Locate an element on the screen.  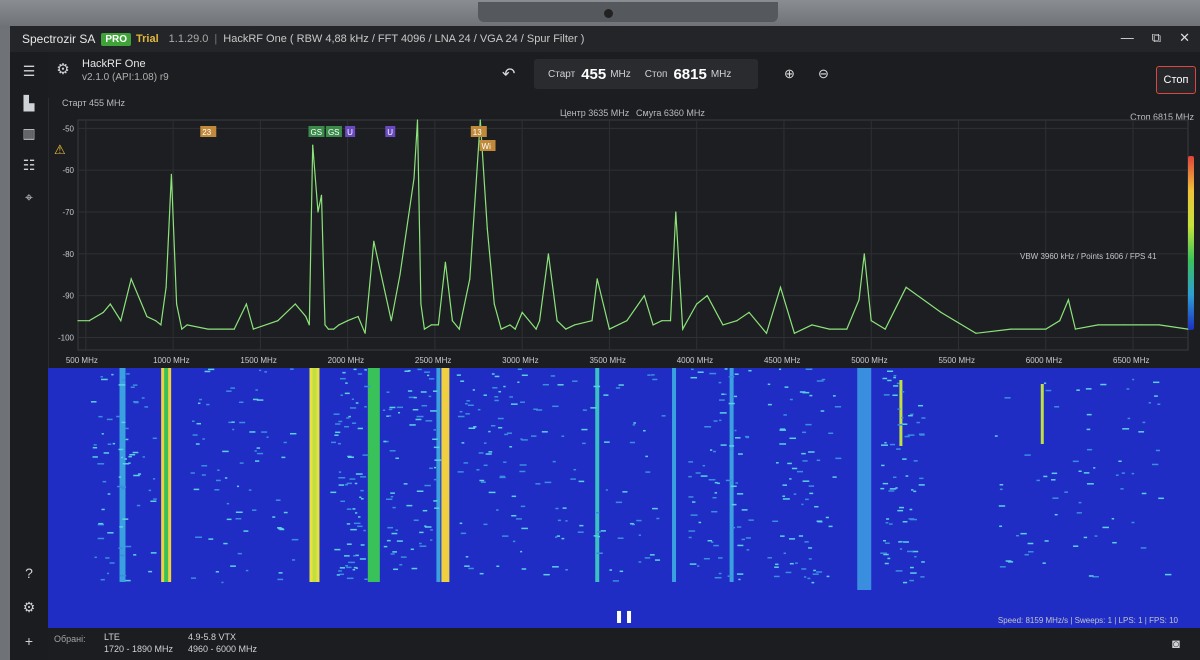
pin-icon: ⌖ is located at coordinates (29, 197).